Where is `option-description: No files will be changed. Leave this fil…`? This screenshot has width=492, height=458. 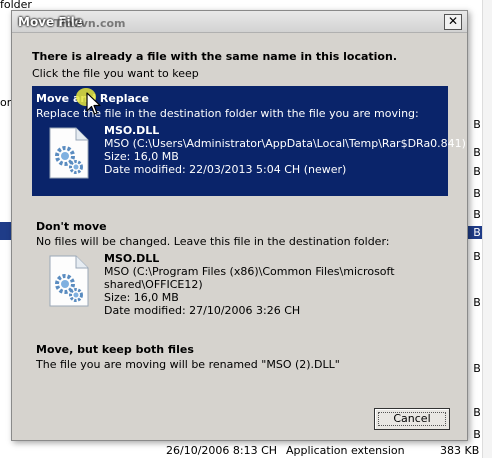
option-description: No files will be changed. Leave this fil… is located at coordinates (213, 241).